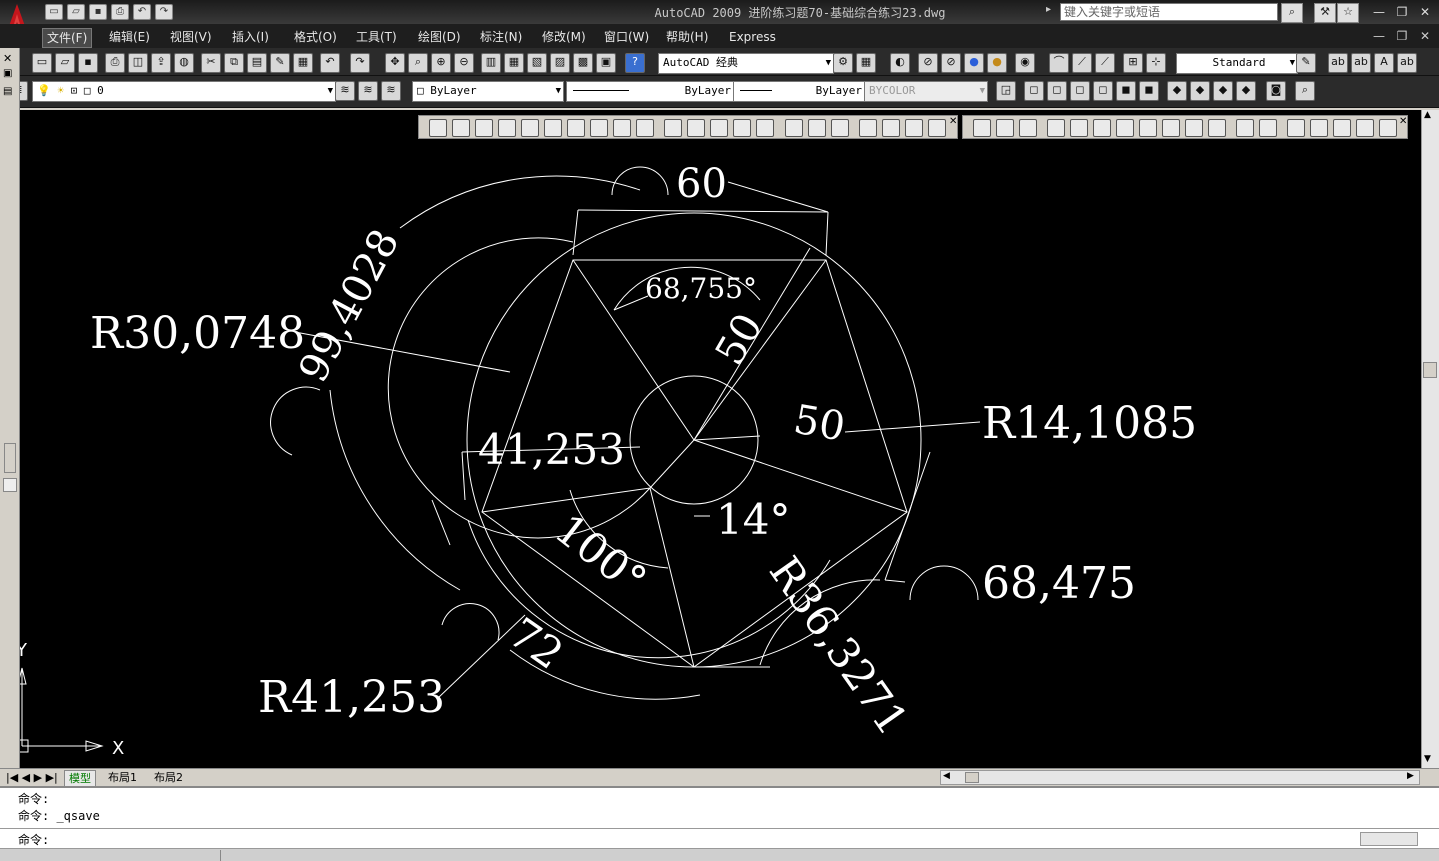 Image resolution: width=1439 pixels, height=861 pixels. What do you see at coordinates (1079, 128) in the screenshot?
I see `move-faces-icon` at bounding box center [1079, 128].